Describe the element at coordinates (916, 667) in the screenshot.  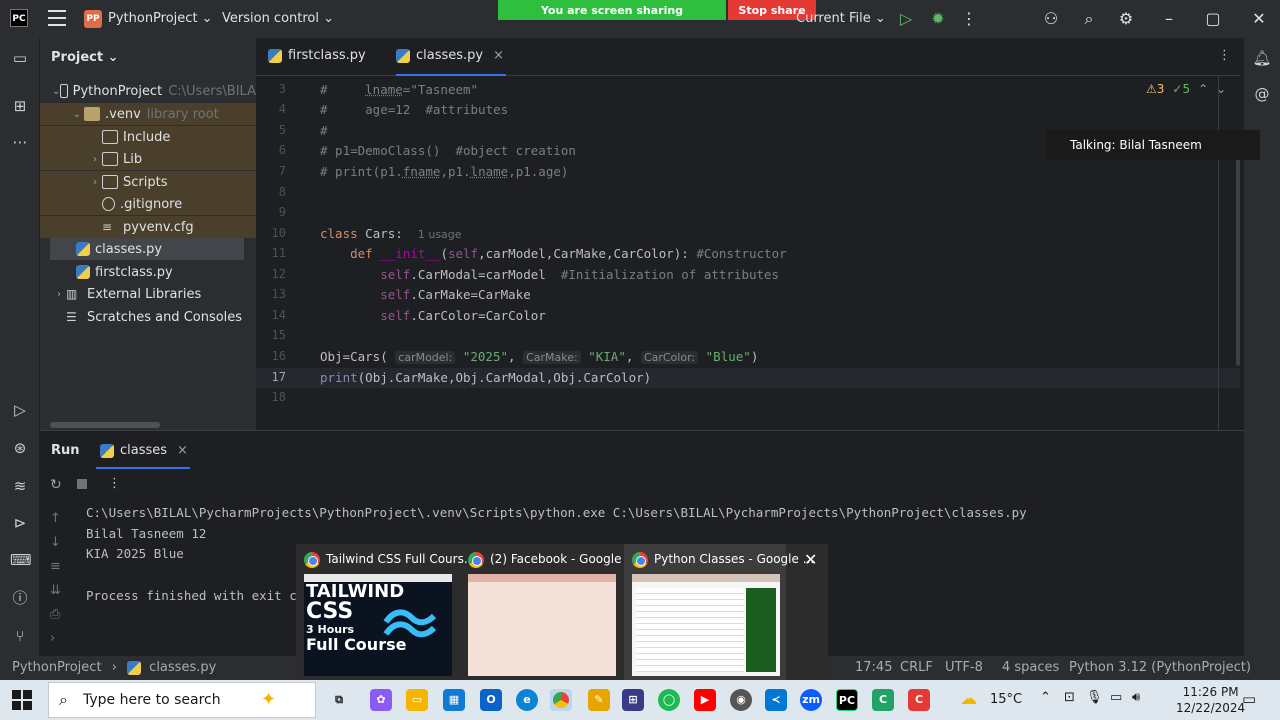
I see `line-separator: CRLF` at that location.